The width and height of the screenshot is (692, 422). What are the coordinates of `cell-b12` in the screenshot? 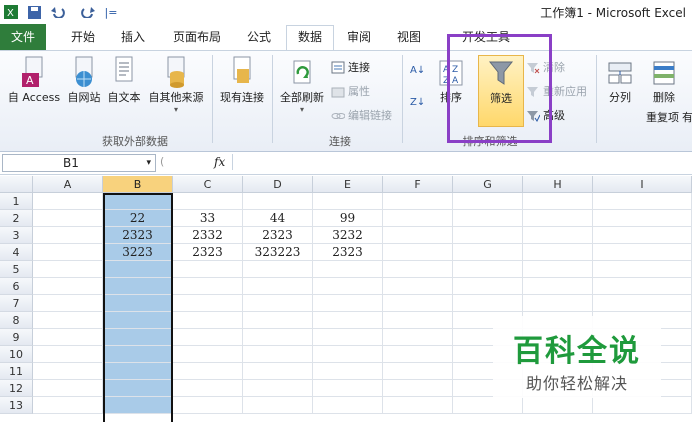 It's located at (138, 388).